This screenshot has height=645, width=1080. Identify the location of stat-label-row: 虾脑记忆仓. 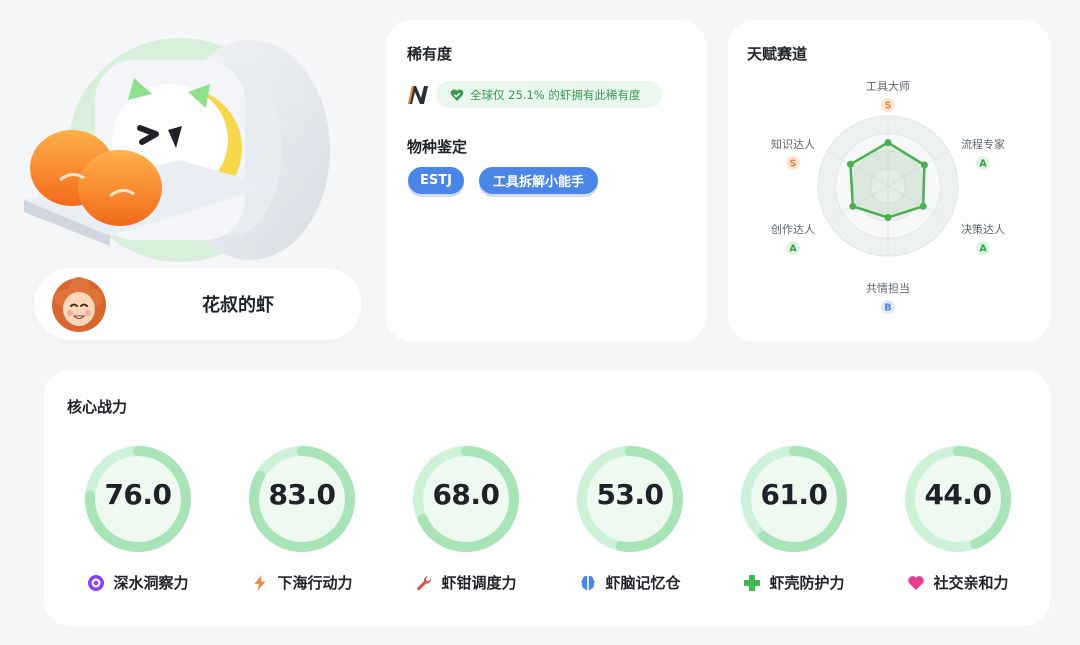
(630, 582).